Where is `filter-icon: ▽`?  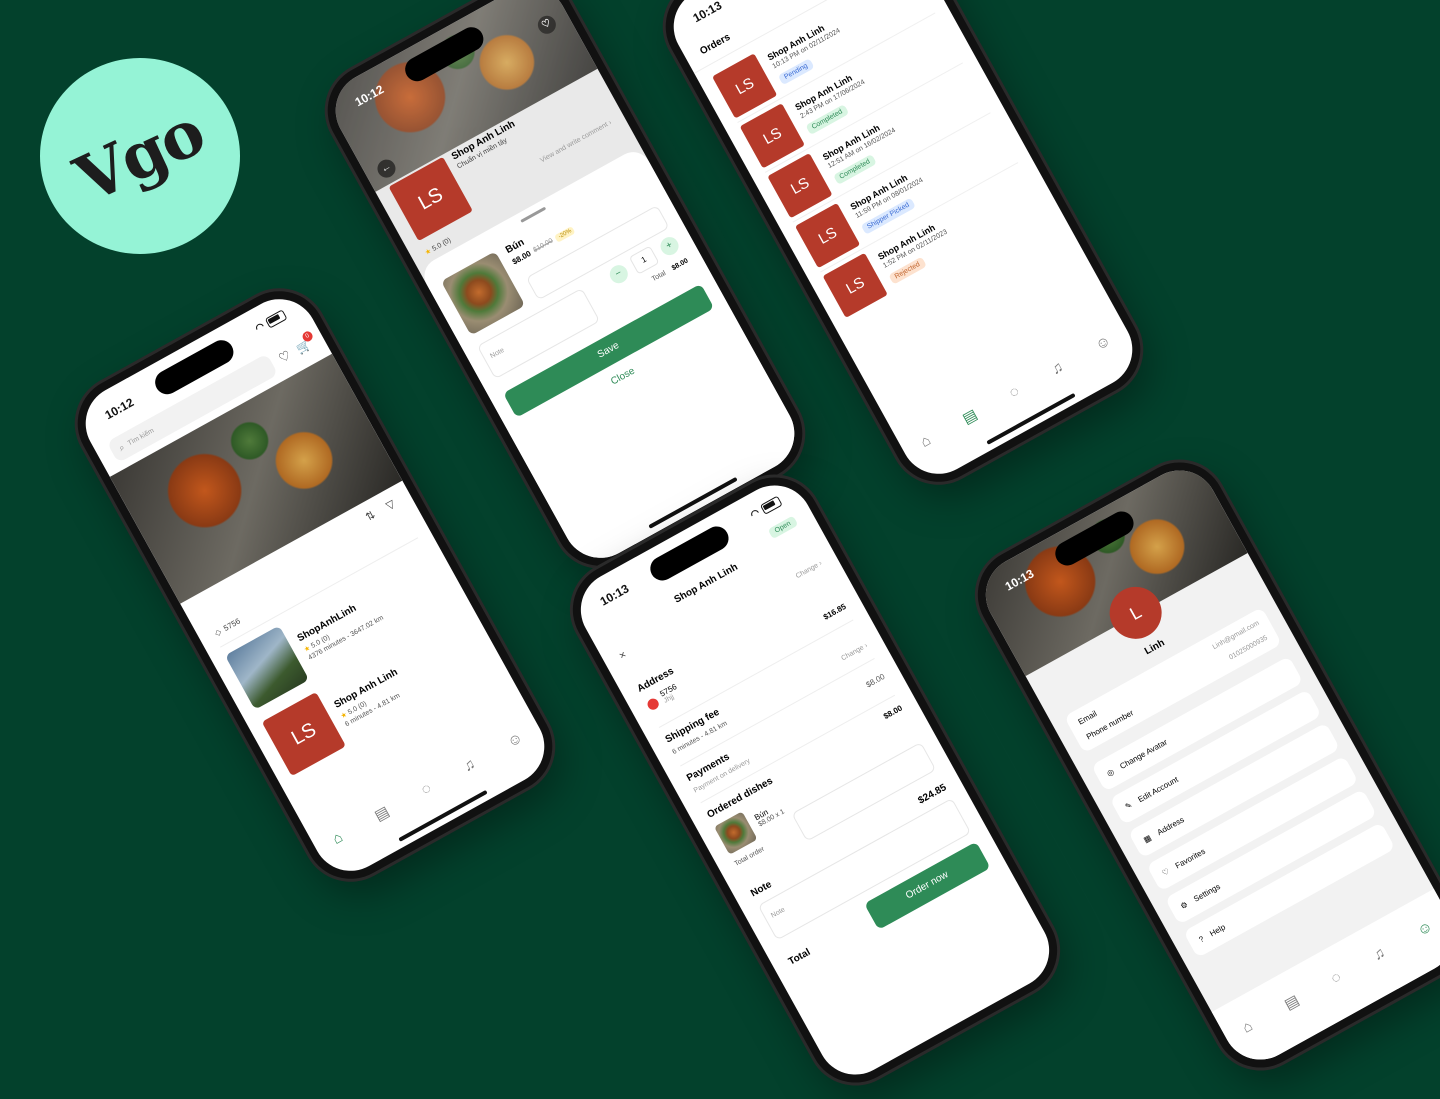 filter-icon: ▽ is located at coordinates (390, 505).